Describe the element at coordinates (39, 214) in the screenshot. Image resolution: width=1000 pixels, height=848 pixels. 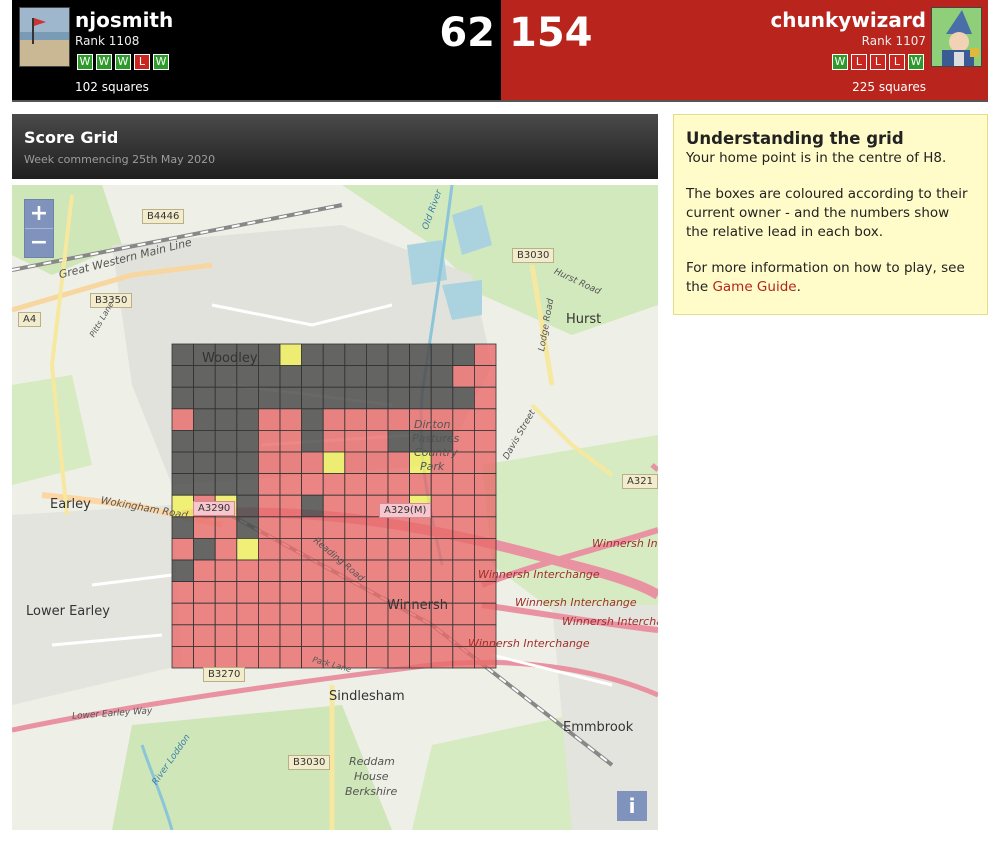
I see `zoom-in-button: +` at that location.